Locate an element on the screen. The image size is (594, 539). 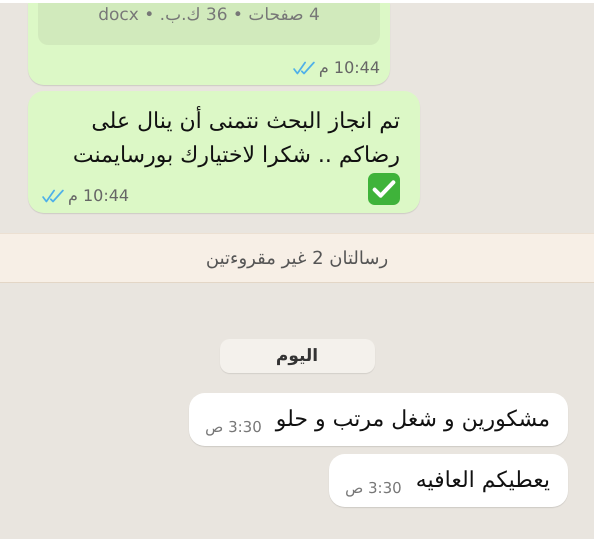
date-label: اليوم is located at coordinates (297, 356).